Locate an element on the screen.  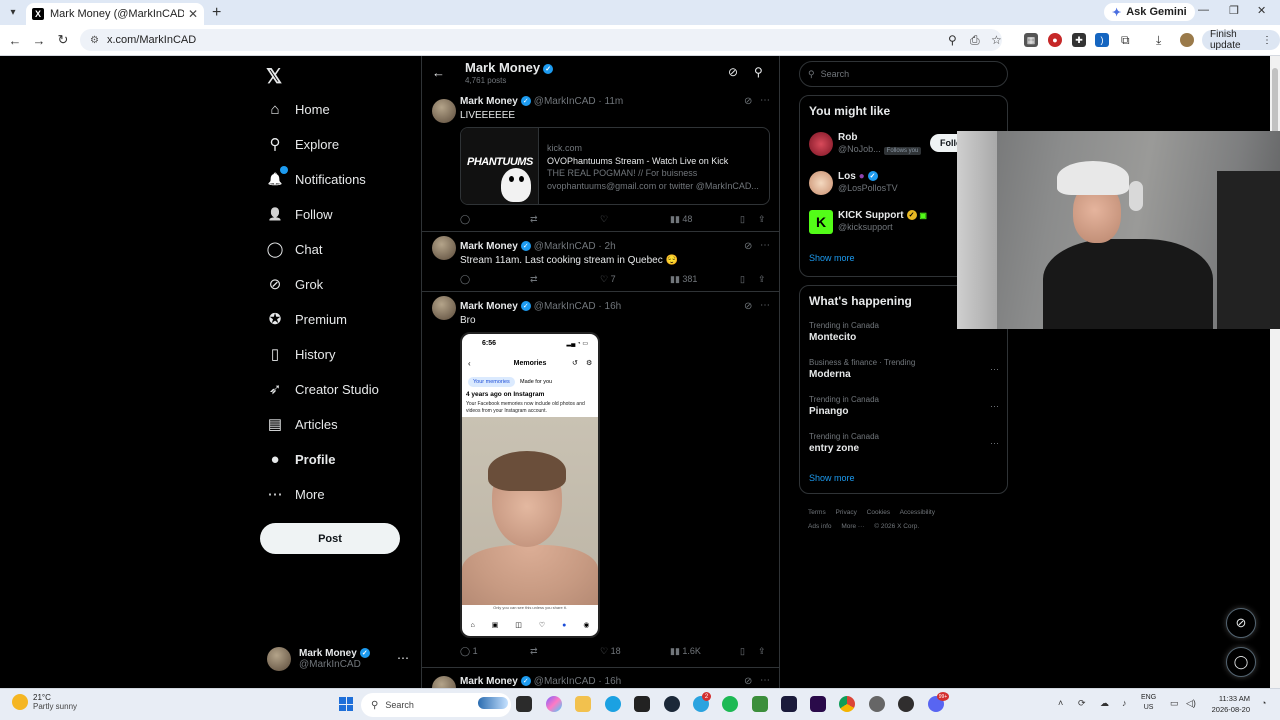
zoom-icon: ⚲ is located at coordinates (952, 40).